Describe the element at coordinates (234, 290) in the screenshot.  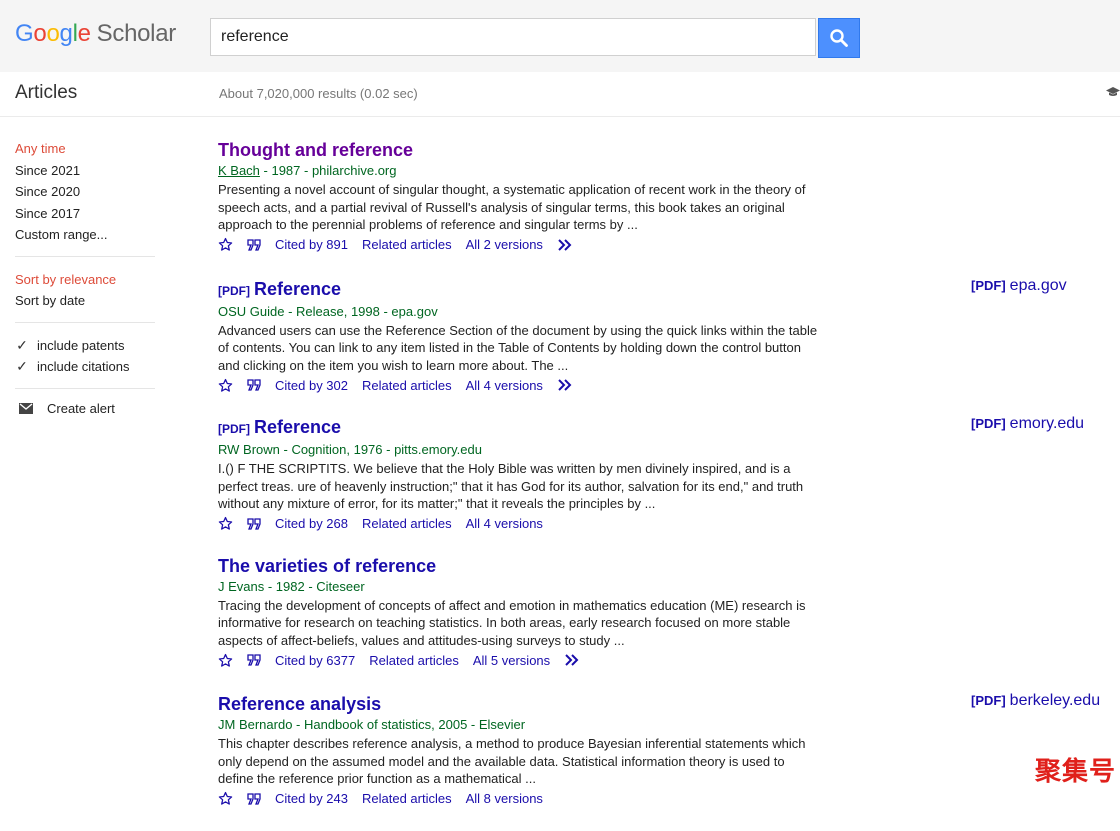
I see `pdf-tag: [PDF]` at that location.